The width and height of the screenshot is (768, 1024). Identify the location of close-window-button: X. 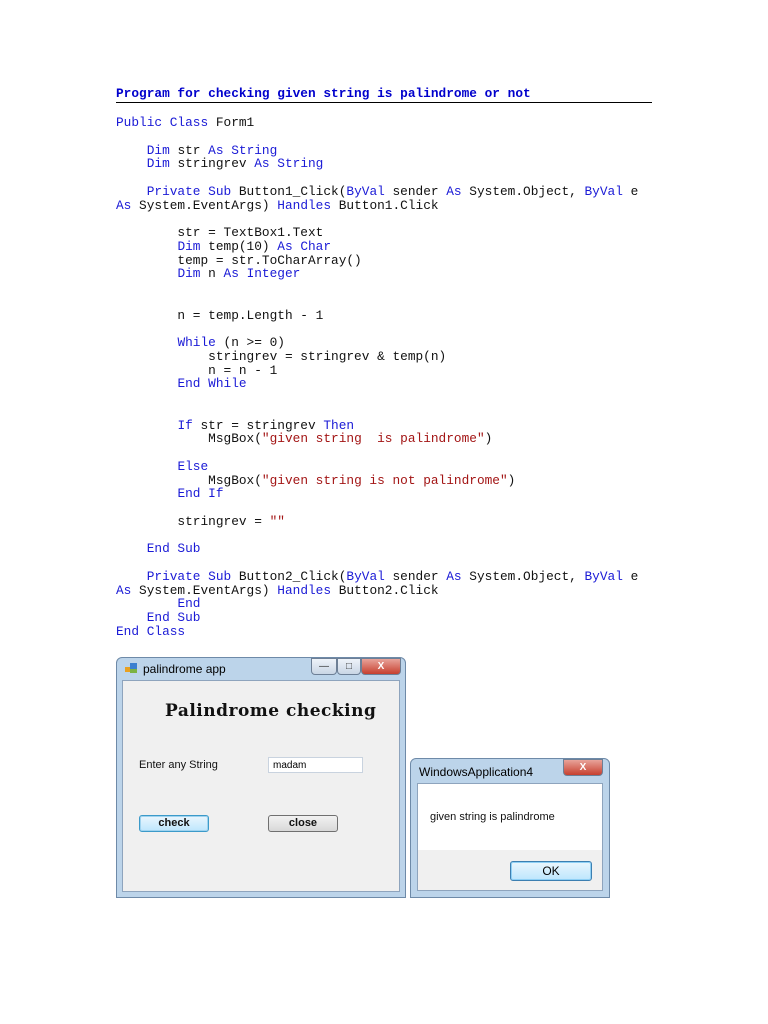
(381, 666).